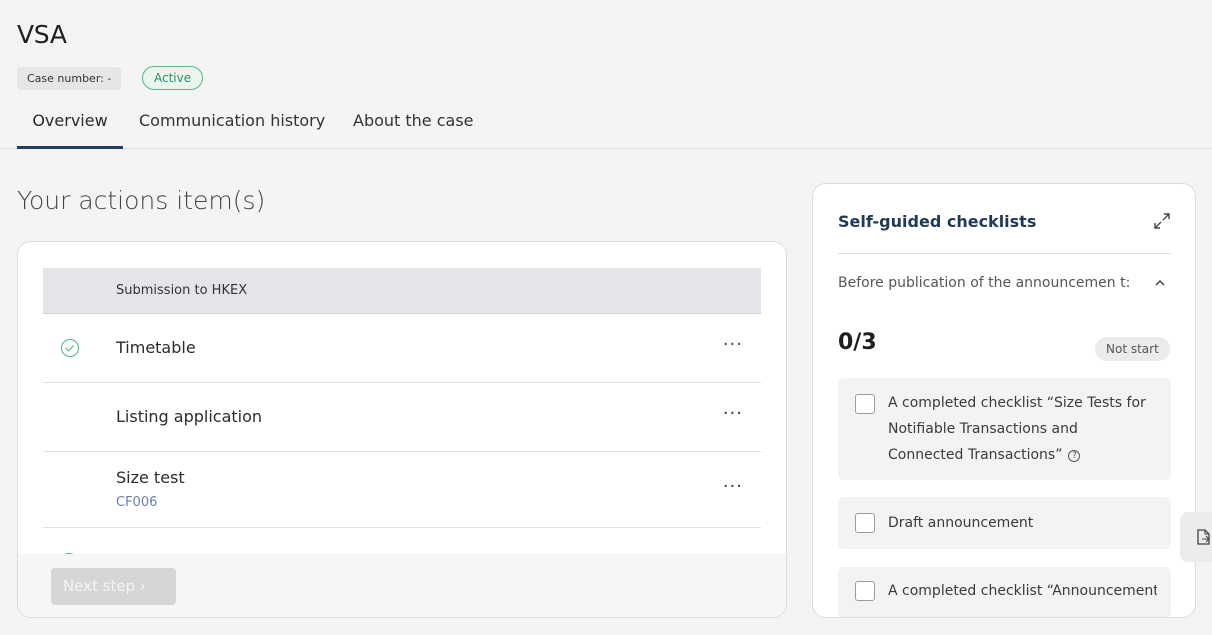 The image size is (1212, 635). Describe the element at coordinates (1160, 283) in the screenshot. I see `chevron-up-icon` at that location.